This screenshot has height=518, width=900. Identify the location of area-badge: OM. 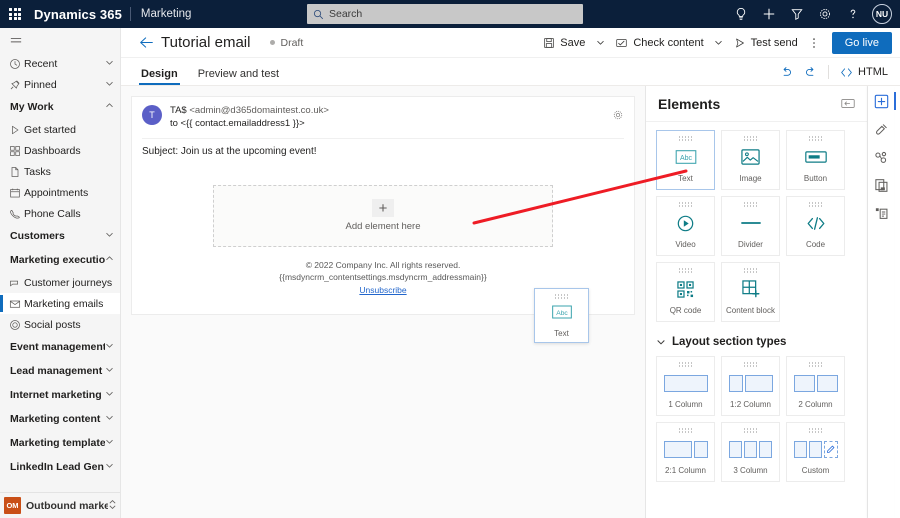
(12, 505).